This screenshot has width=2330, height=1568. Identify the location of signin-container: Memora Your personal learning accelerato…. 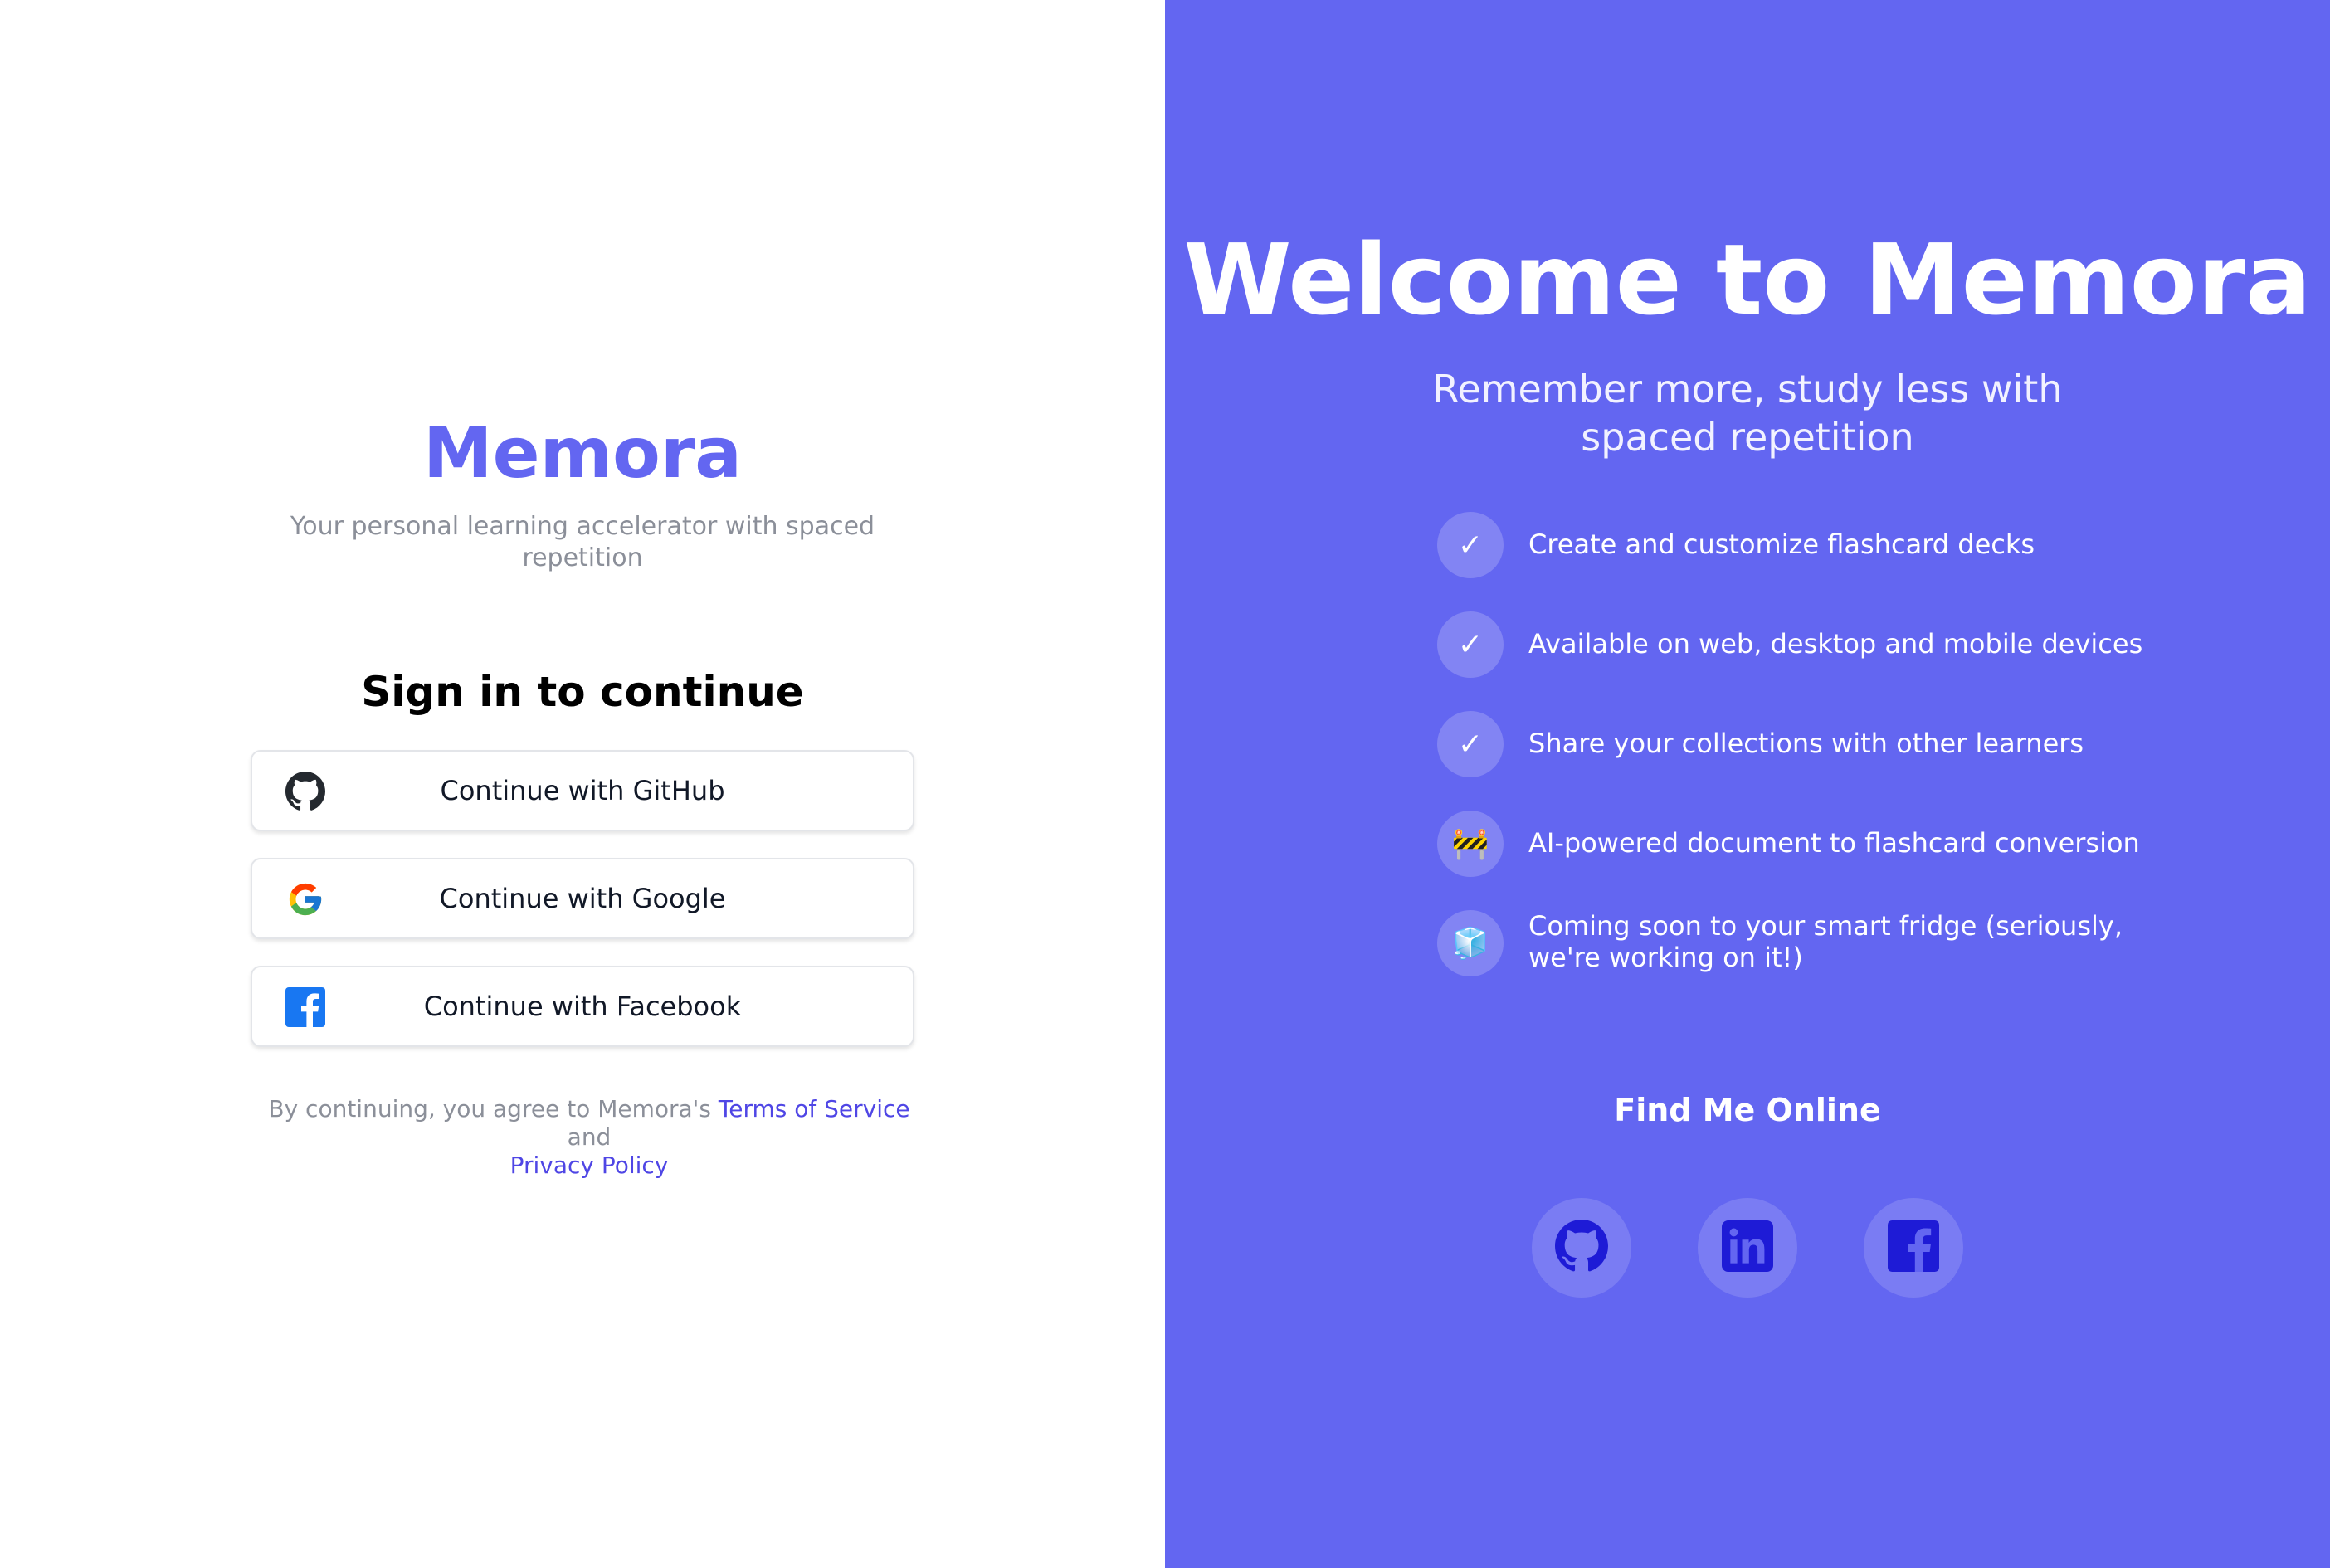
(583, 793).